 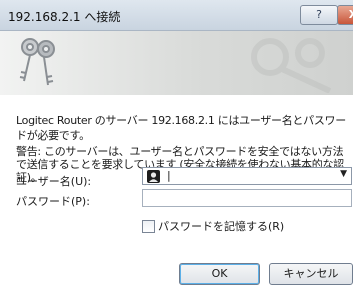 What do you see at coordinates (176, 15) in the screenshot?
I see `title-bar: 192.168.2.1 へ接続 ? X` at bounding box center [176, 15].